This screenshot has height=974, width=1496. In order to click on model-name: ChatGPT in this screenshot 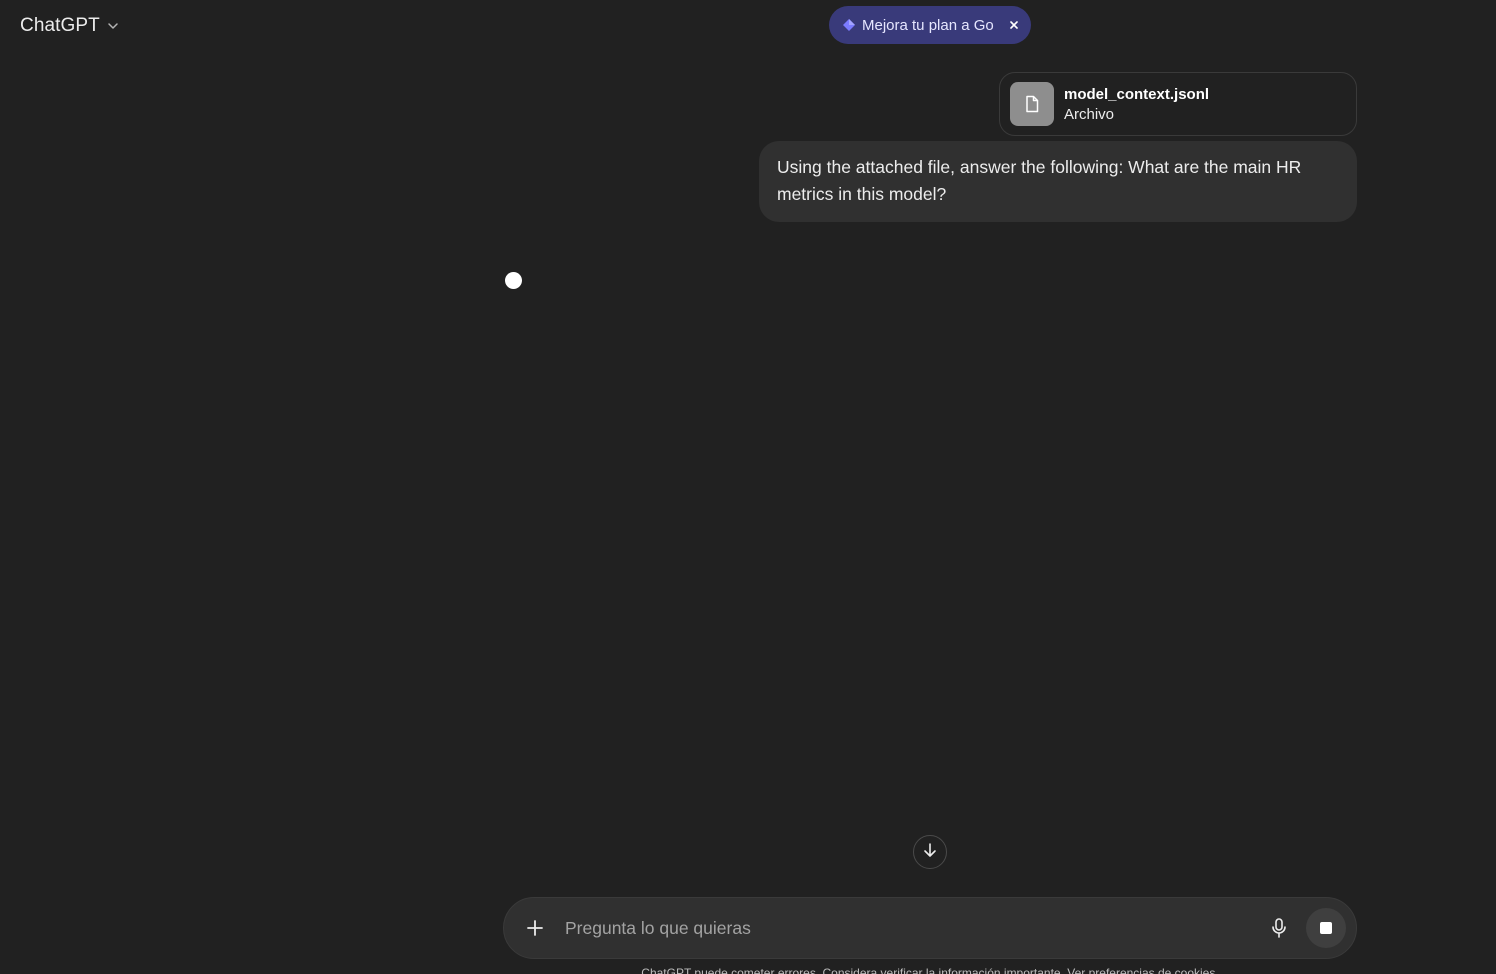, I will do `click(60, 25)`.